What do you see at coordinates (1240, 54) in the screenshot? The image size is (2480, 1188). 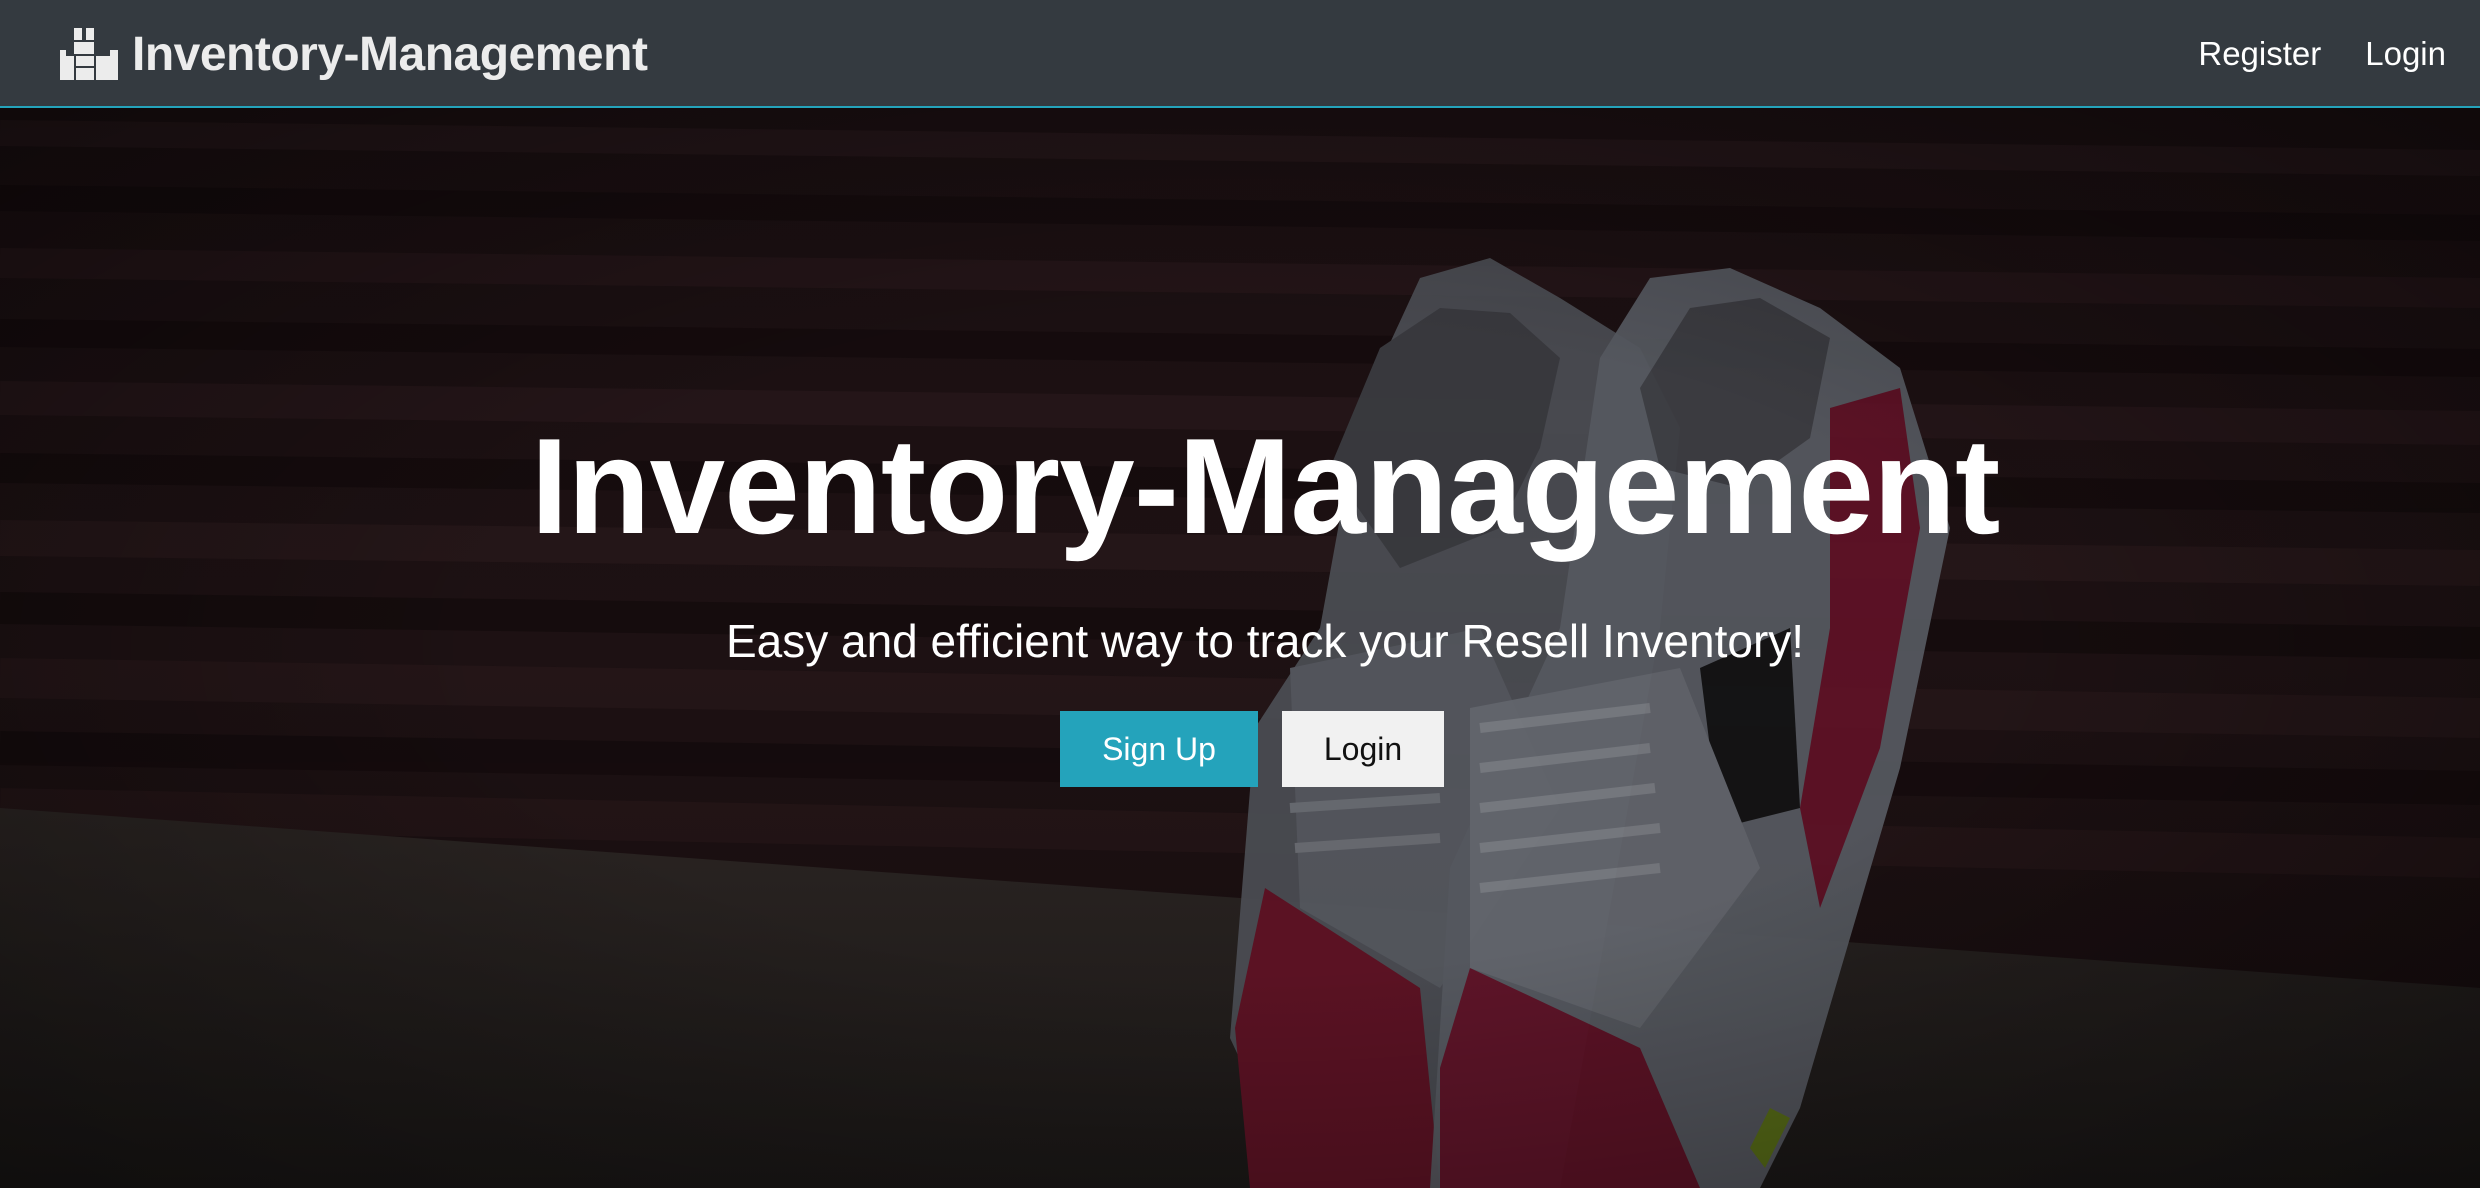 I see `navbar: Inventory-Management Register Login` at bounding box center [1240, 54].